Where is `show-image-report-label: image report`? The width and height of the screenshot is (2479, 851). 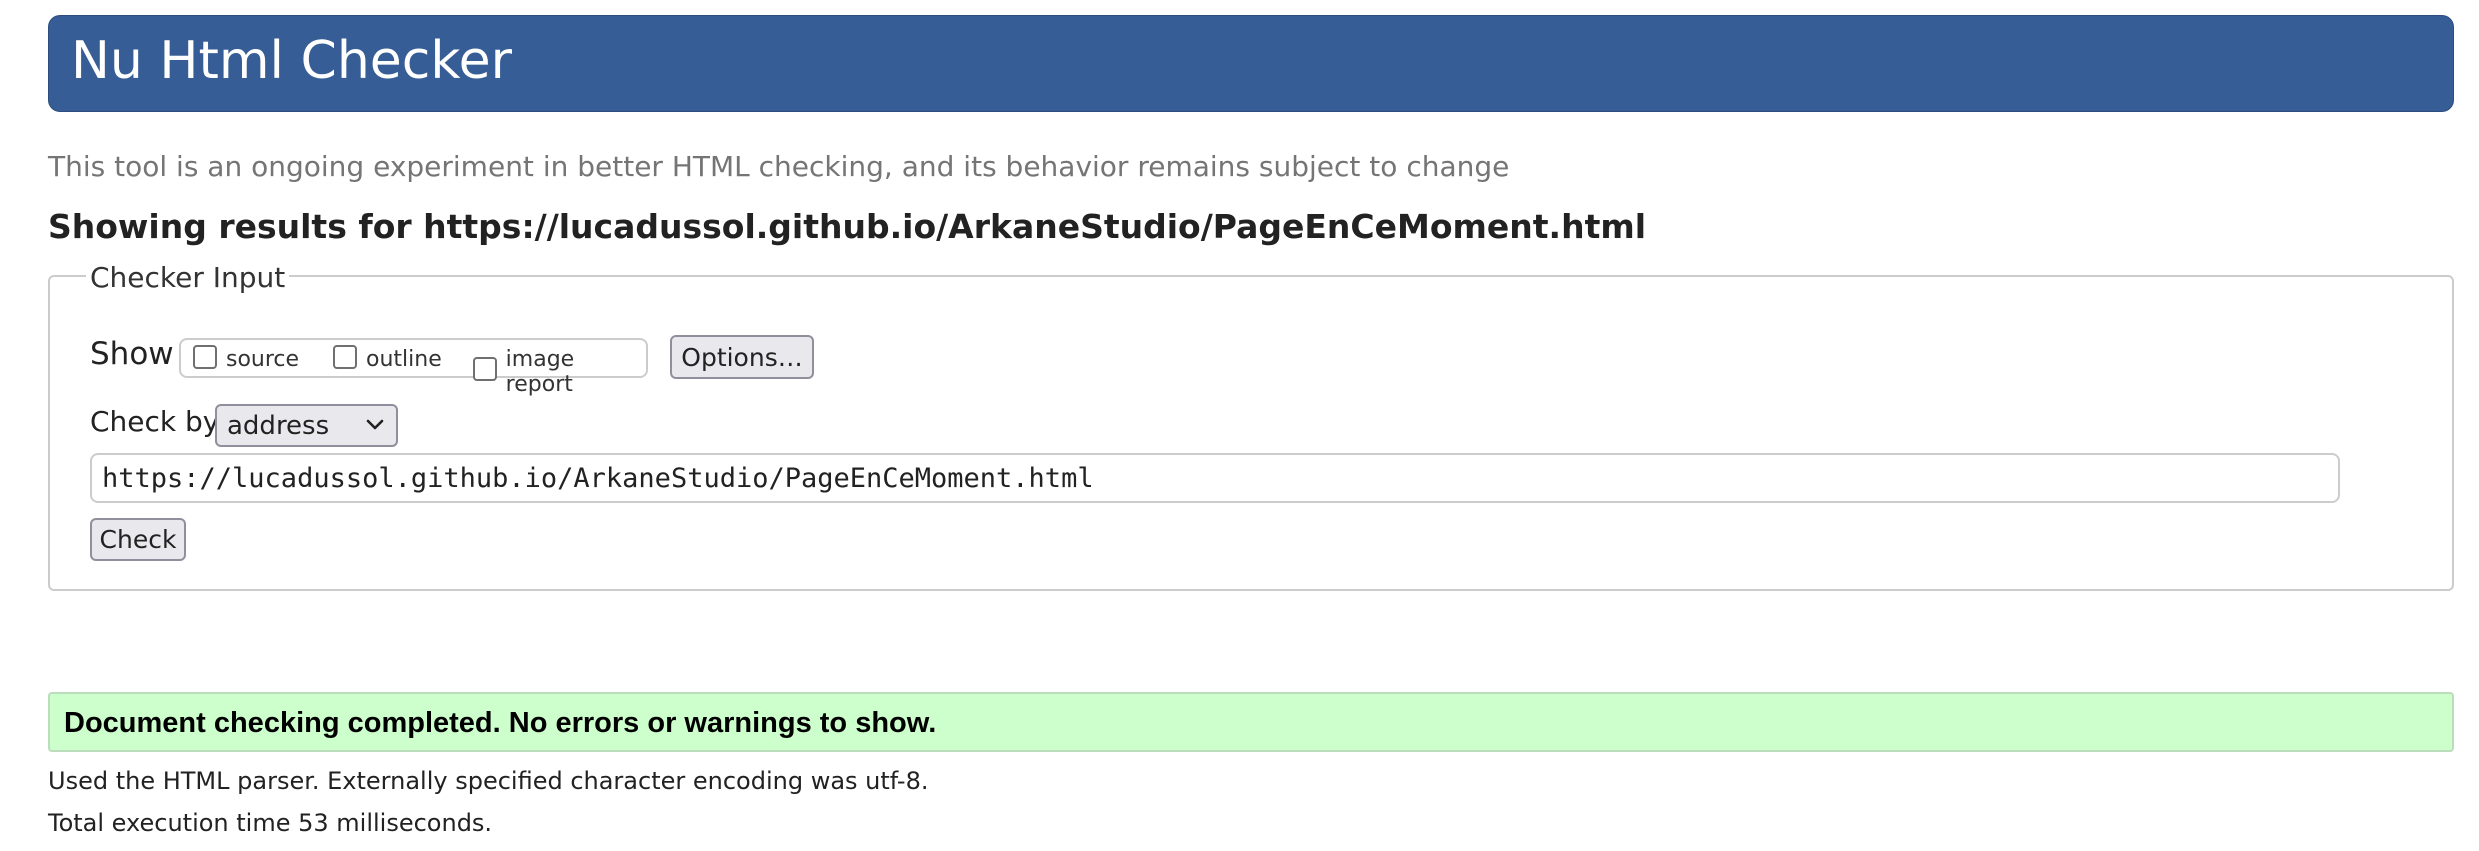
show-image-report-label: image report is located at coordinates (540, 372).